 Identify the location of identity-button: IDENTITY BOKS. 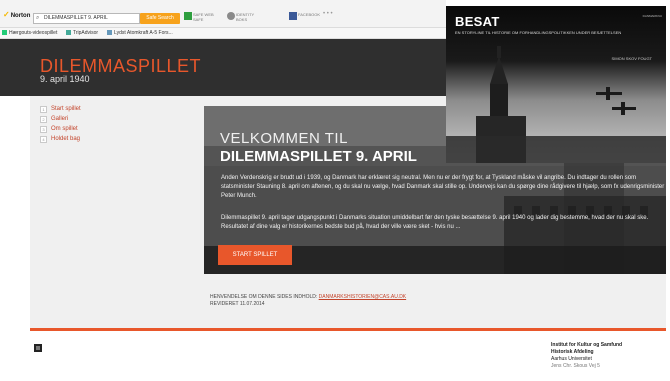
(241, 17).